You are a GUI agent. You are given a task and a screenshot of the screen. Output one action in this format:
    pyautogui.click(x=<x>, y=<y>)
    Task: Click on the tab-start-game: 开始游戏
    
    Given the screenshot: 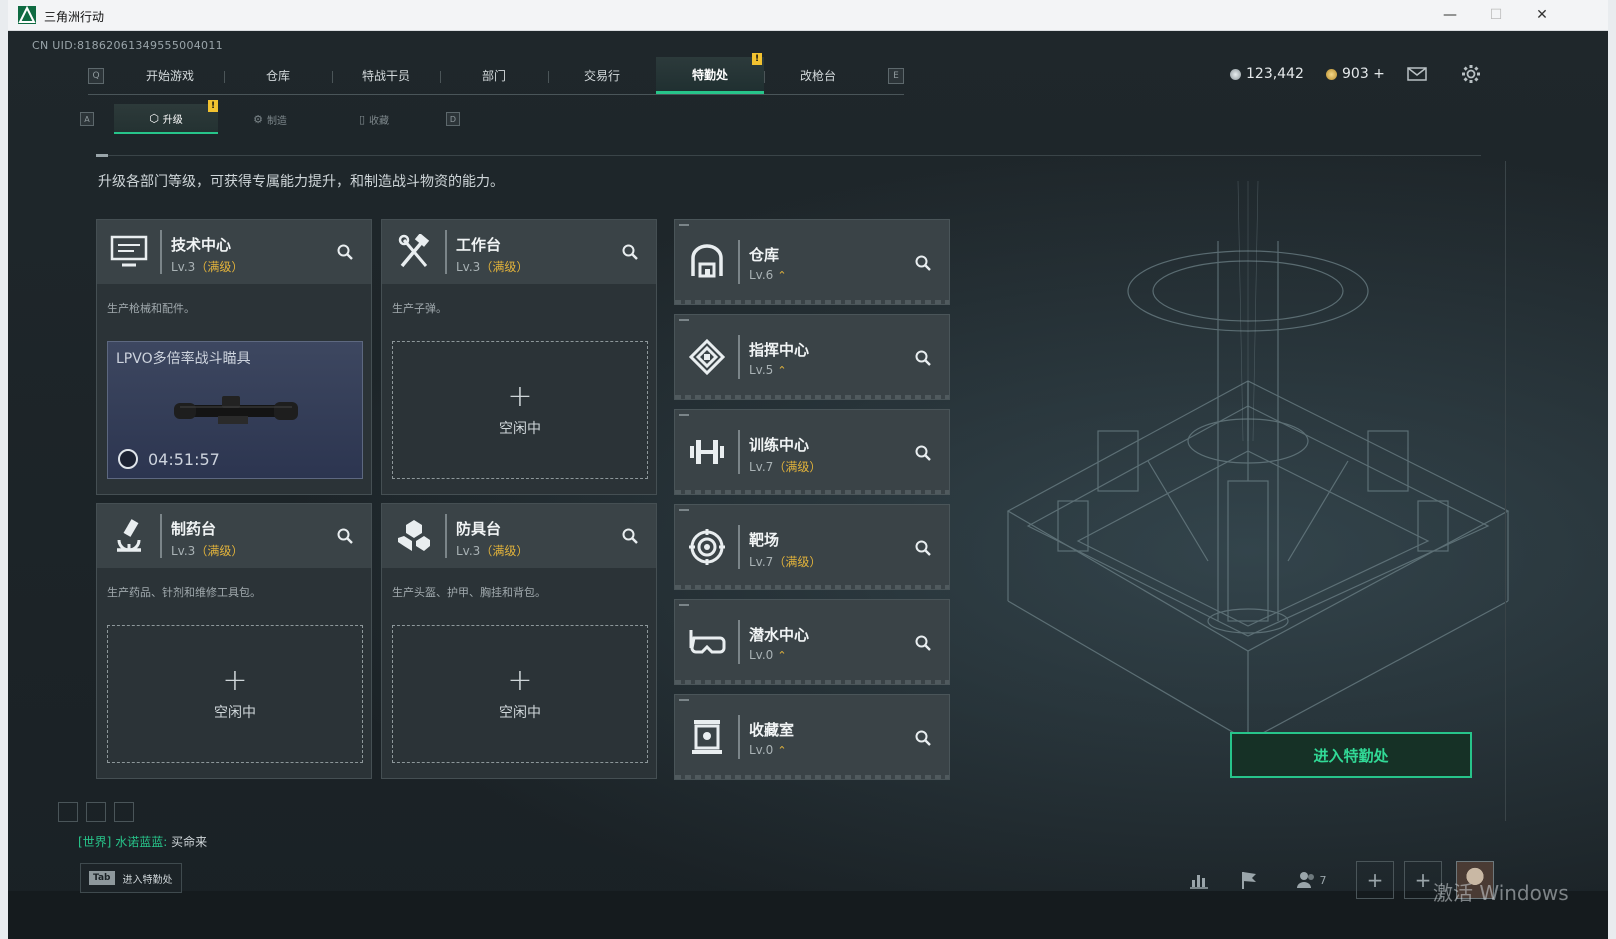 What is the action you would take?
    pyautogui.click(x=170, y=75)
    